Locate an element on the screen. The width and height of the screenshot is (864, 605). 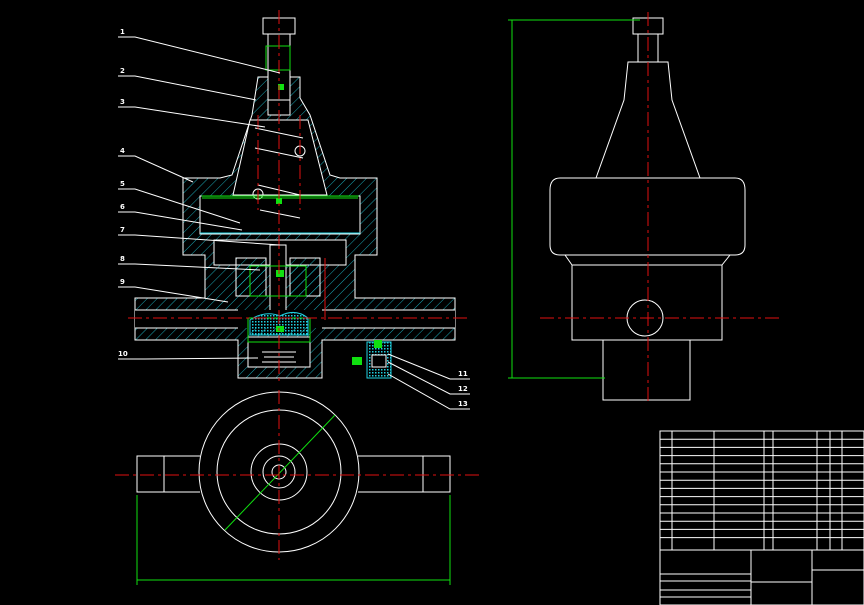
part-label-5: 5 is located at coordinates (122, 184).